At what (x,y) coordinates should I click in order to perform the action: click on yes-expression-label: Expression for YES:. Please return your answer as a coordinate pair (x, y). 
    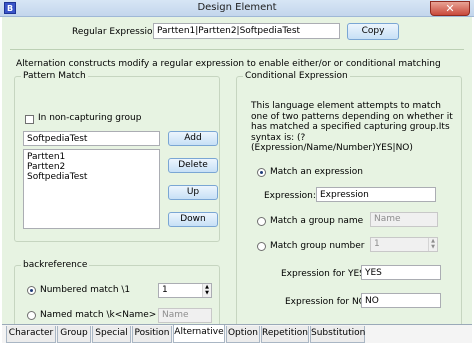
    Looking at the image, I should click on (324, 274).